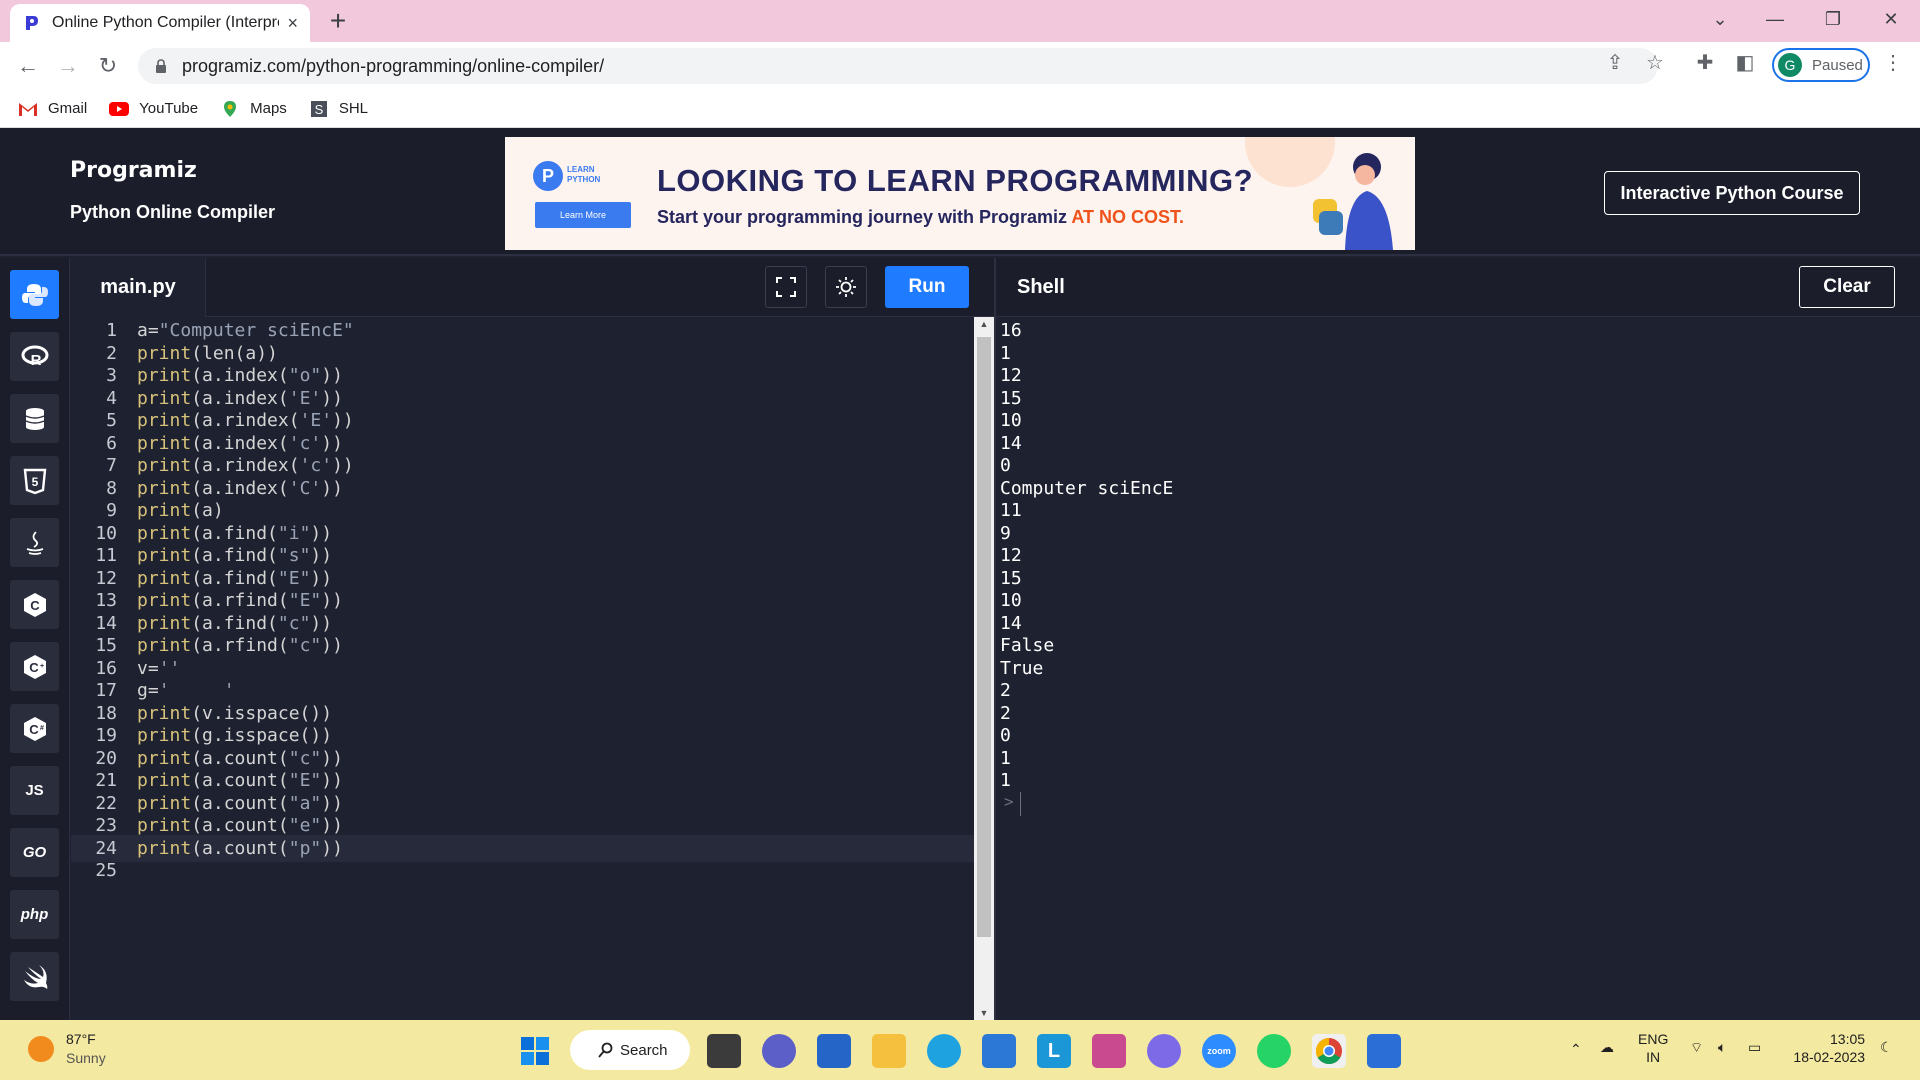  Describe the element at coordinates (52, 108) in the screenshot. I see `bookmark-gmail: Gmail` at that location.